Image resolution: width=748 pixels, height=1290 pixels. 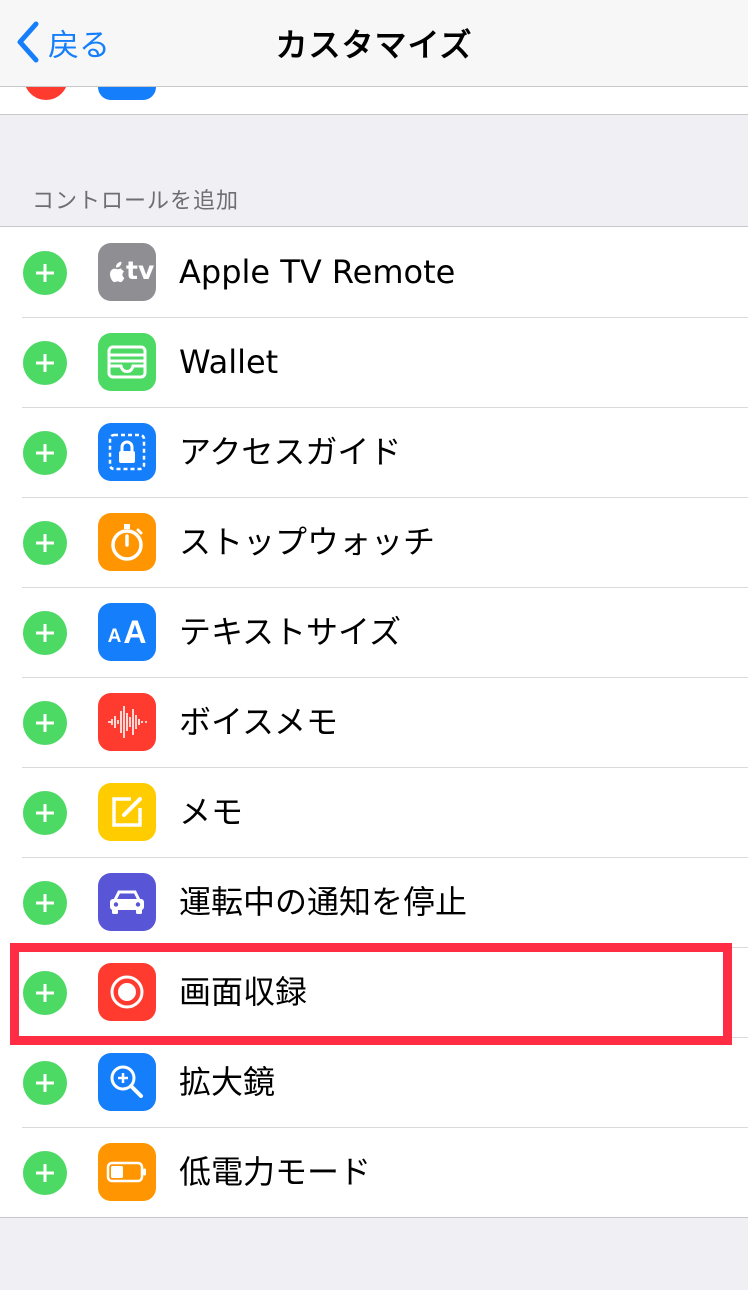 I want to click on stopwatch-icon, so click(x=127, y=542).